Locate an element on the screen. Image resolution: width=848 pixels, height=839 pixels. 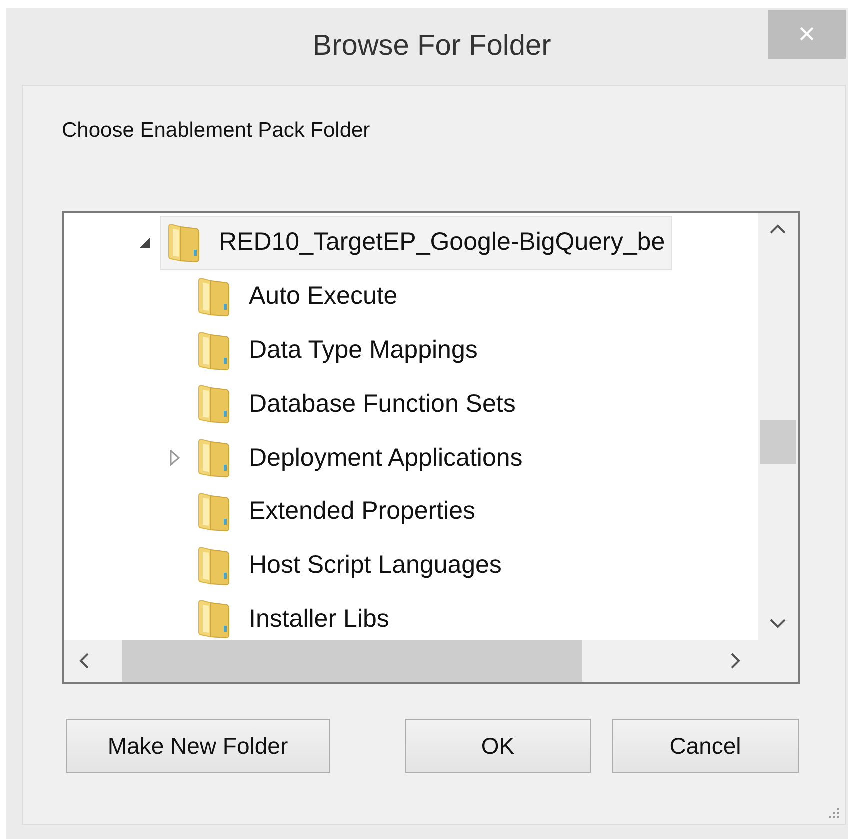
prompt-text: Choose Enablement Pack Folder is located at coordinates (217, 131).